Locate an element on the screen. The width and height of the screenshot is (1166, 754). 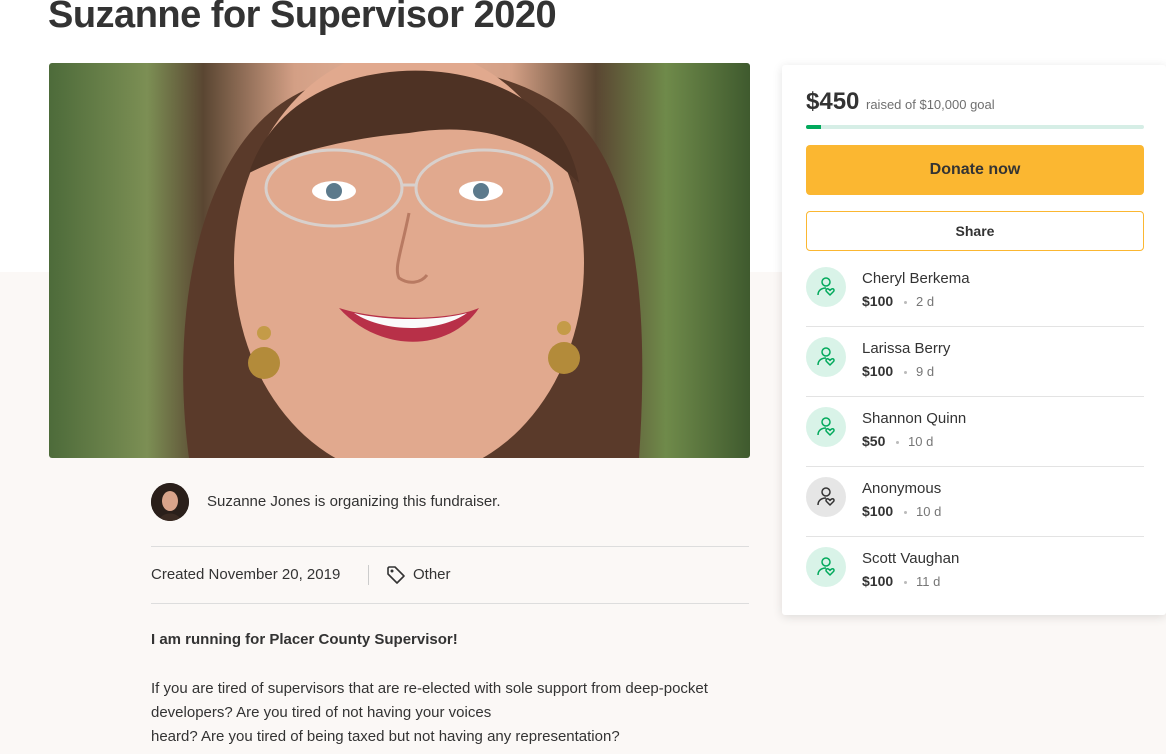
donor-name: Scott Vaughan is located at coordinates (911, 558).